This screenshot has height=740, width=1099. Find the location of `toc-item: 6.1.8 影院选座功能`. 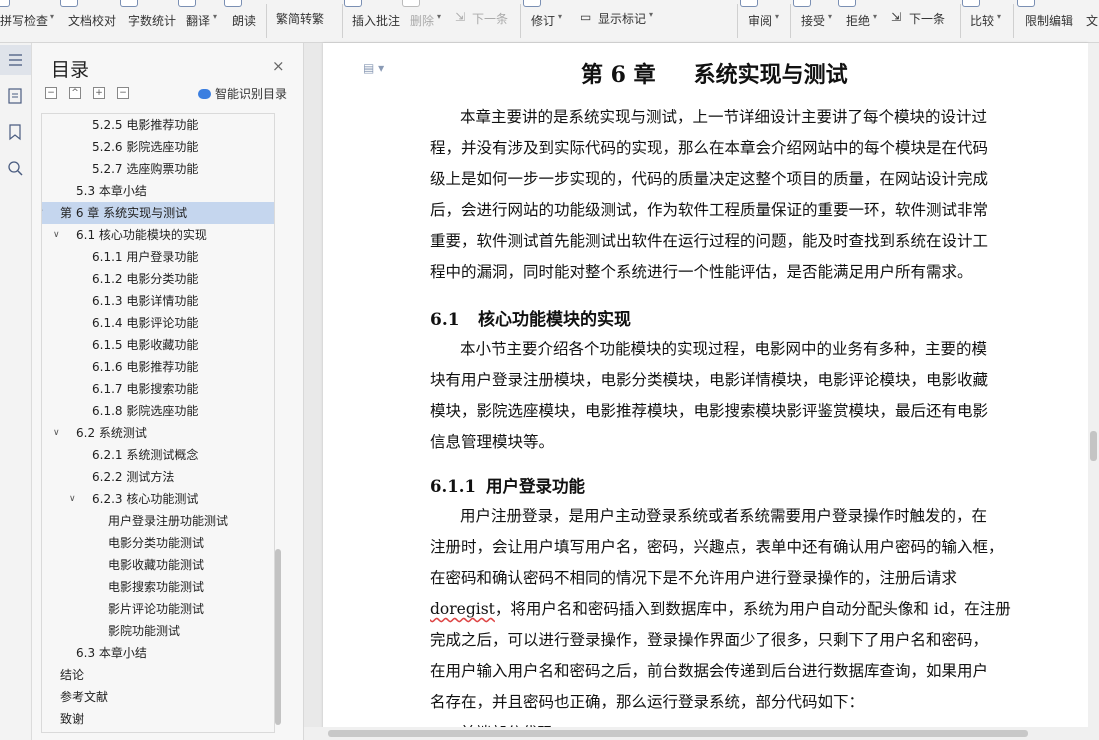

toc-item: 6.1.8 影院选座功能 is located at coordinates (158, 411).